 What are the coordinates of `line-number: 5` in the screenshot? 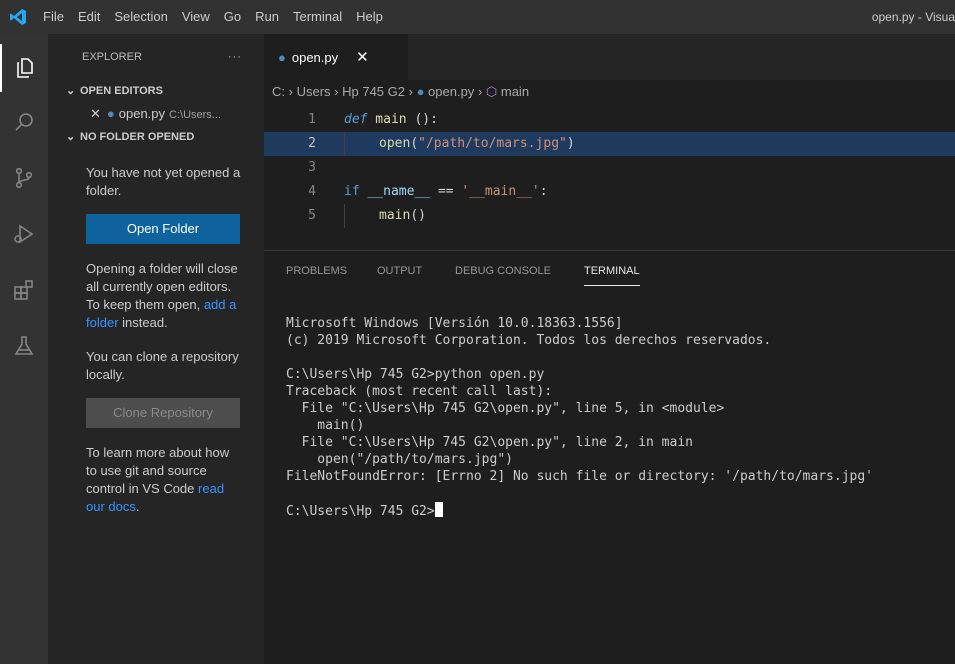 It's located at (312, 215).